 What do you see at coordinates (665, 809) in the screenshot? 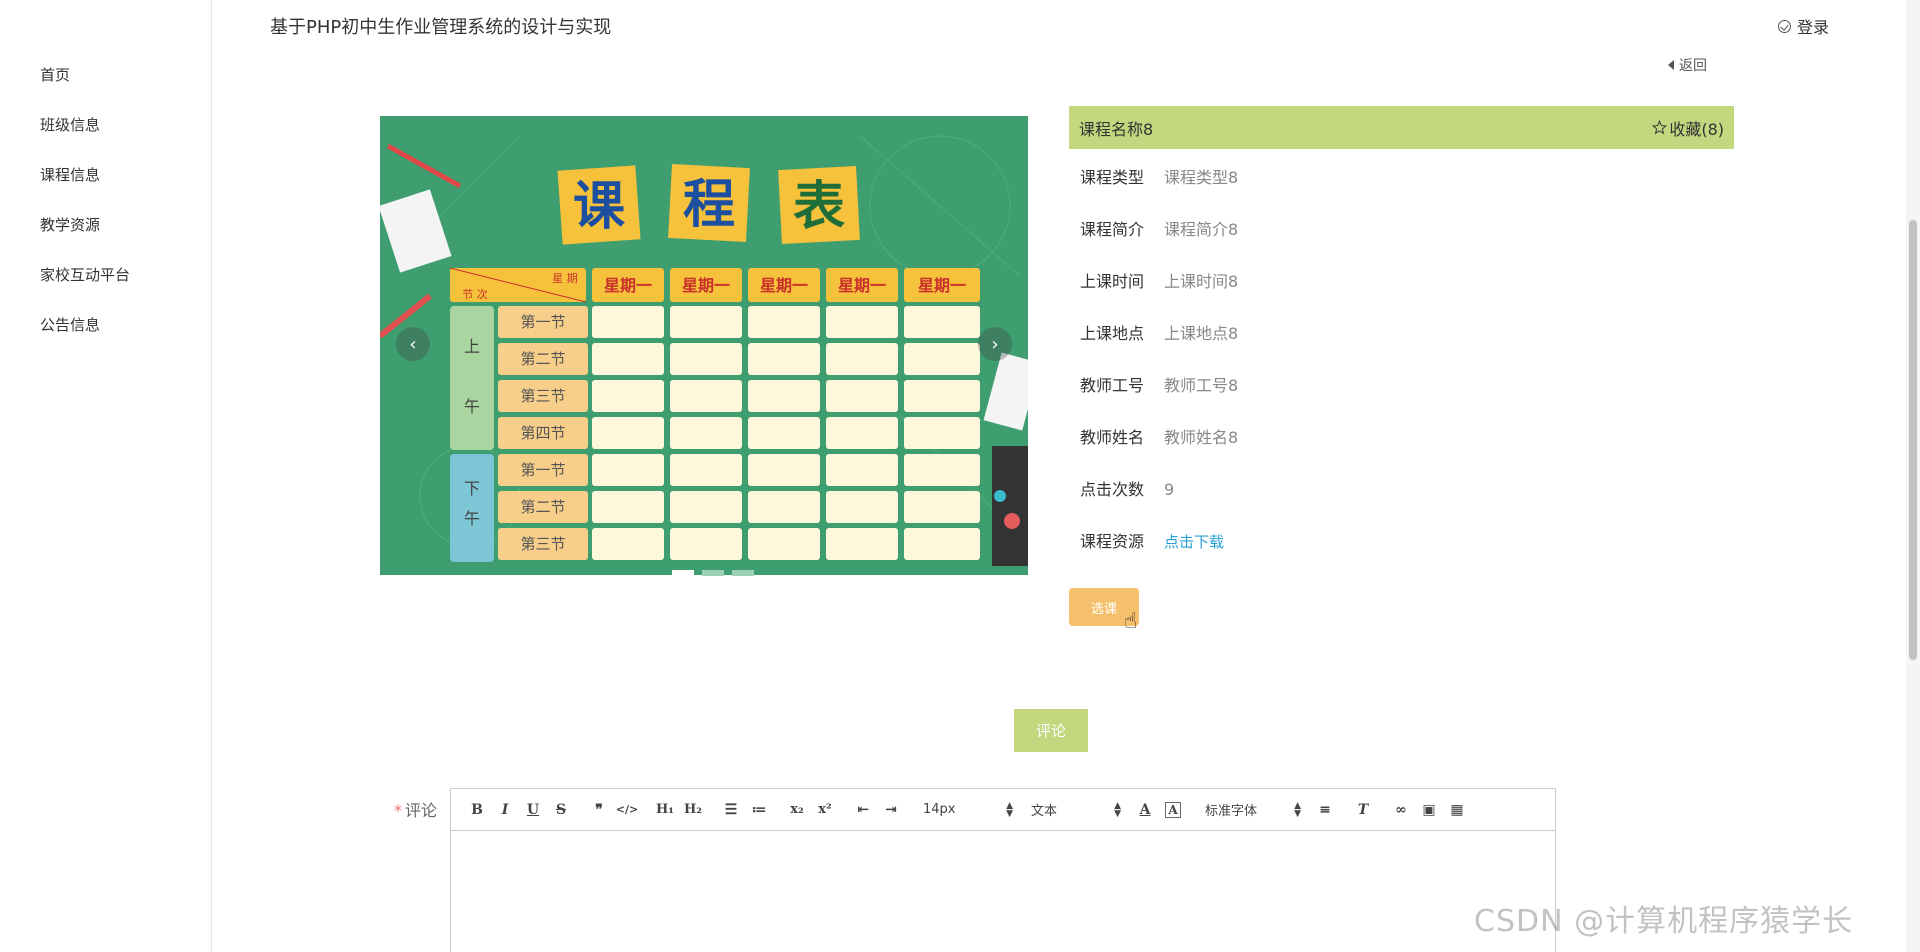
I see `heading-1-icon: H₁` at bounding box center [665, 809].